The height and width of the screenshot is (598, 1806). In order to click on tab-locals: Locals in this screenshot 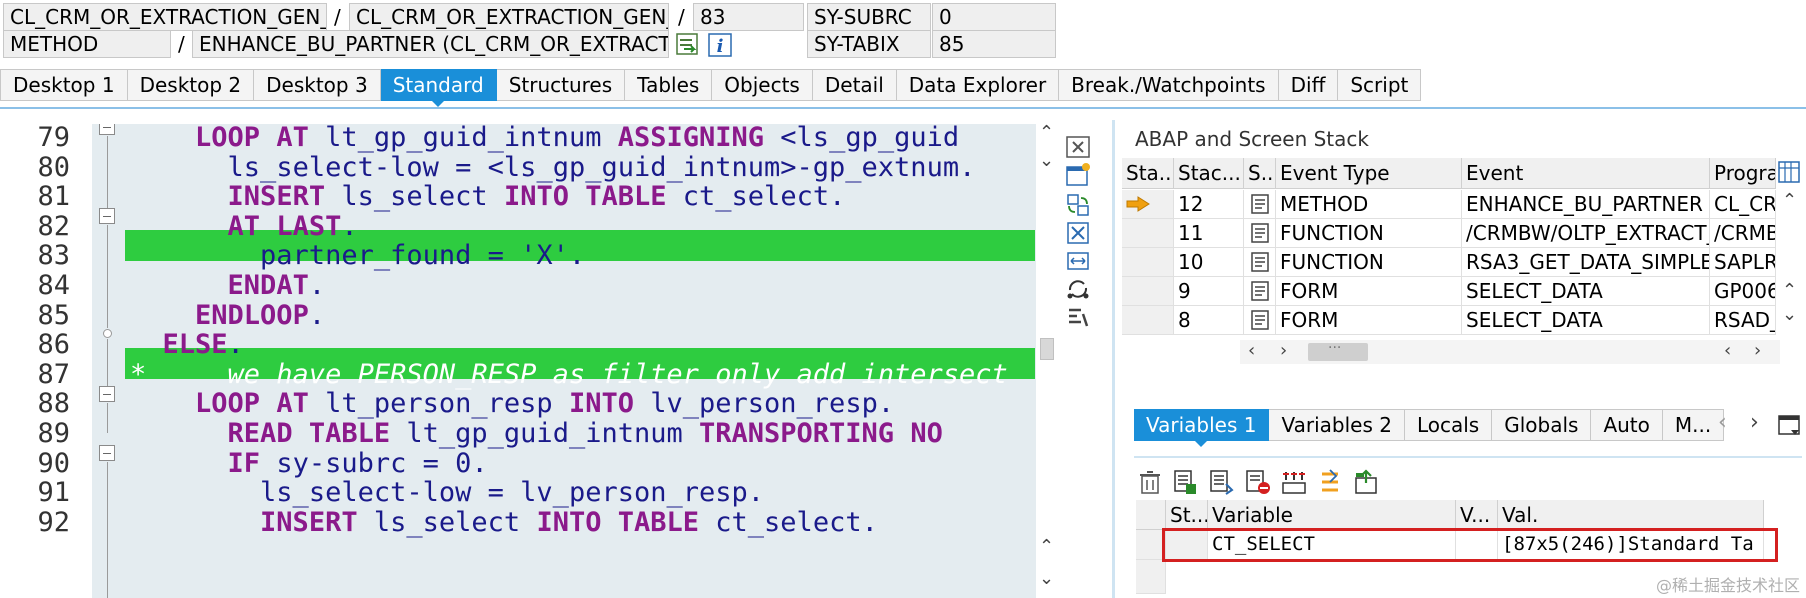, I will do `click(1448, 425)`.